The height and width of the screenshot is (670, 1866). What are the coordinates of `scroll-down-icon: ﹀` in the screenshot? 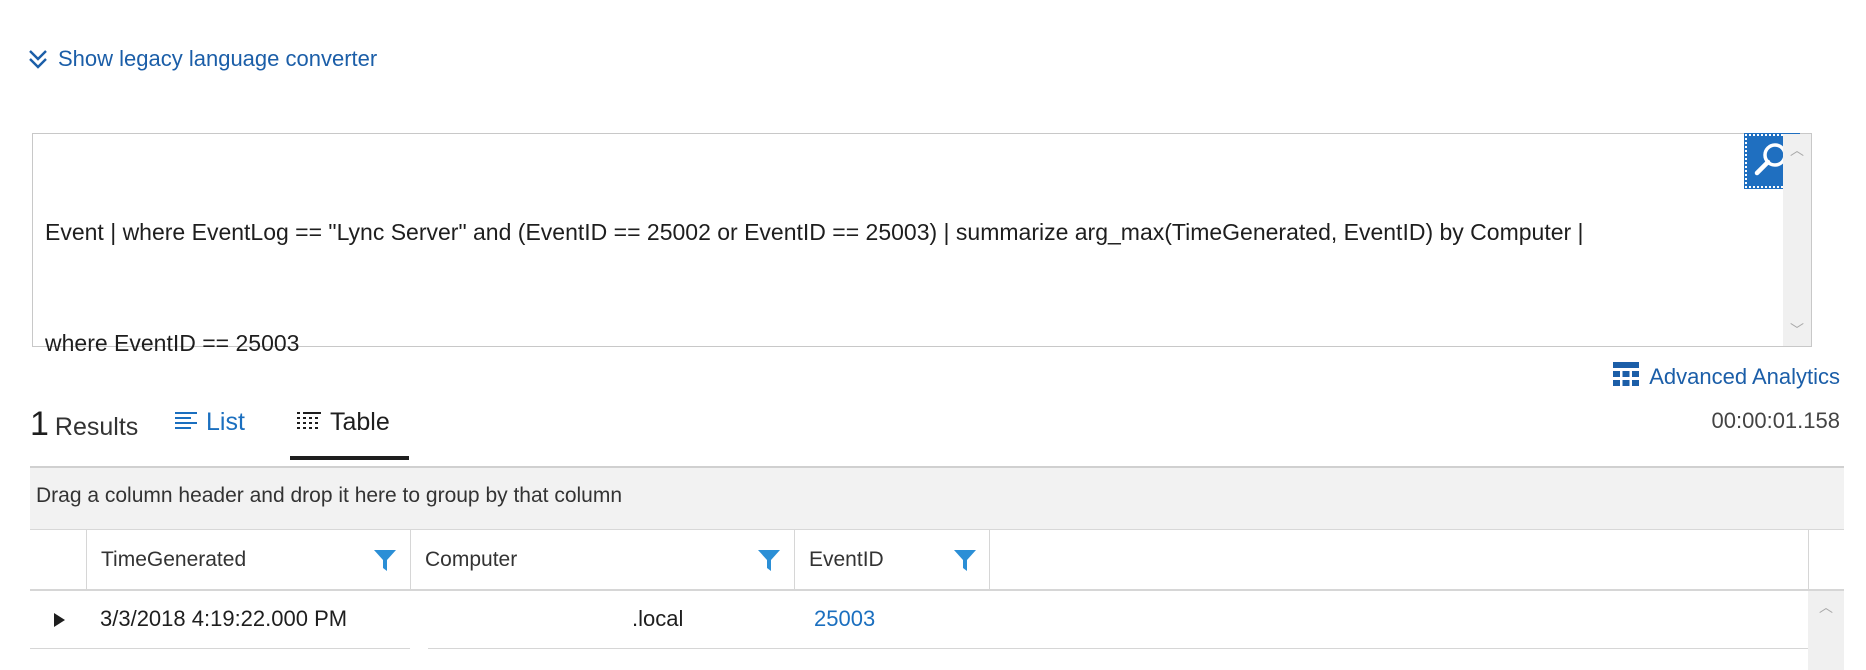 It's located at (1797, 330).